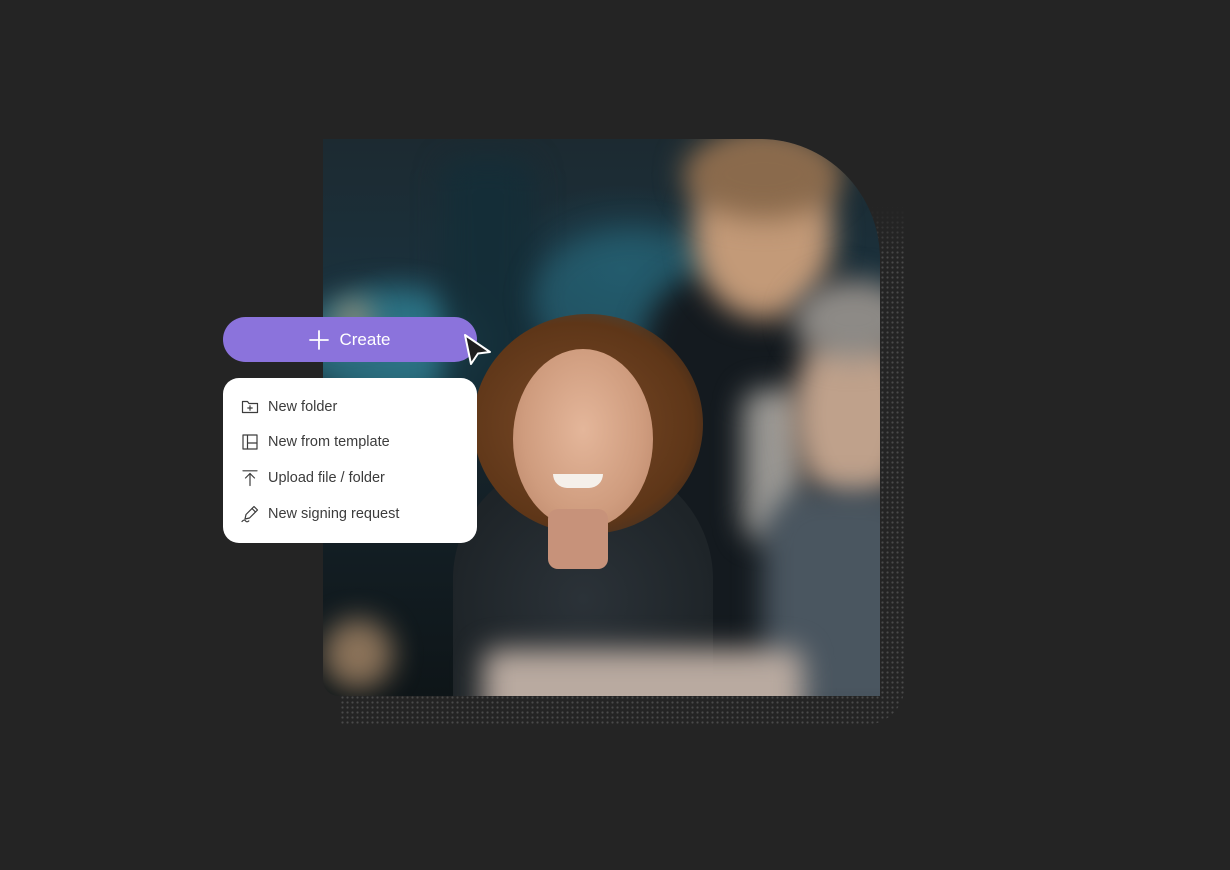 The height and width of the screenshot is (870, 1230). I want to click on menu-item-label: New signing request, so click(334, 513).